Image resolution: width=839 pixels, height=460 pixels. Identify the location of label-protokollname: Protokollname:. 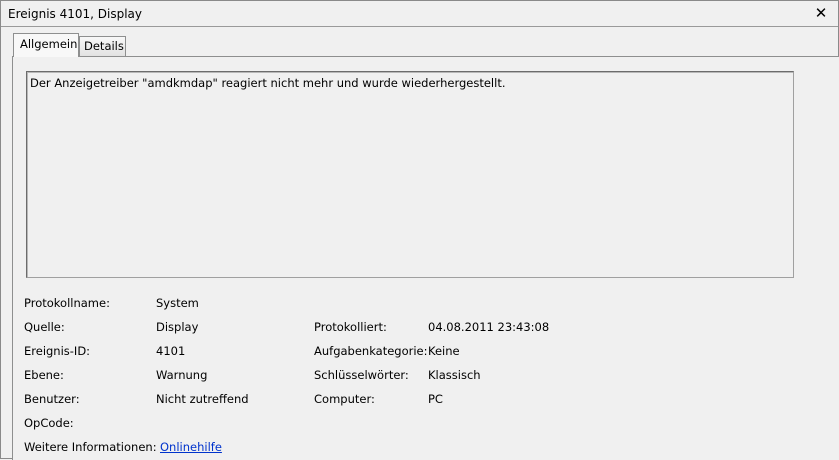
(67, 303).